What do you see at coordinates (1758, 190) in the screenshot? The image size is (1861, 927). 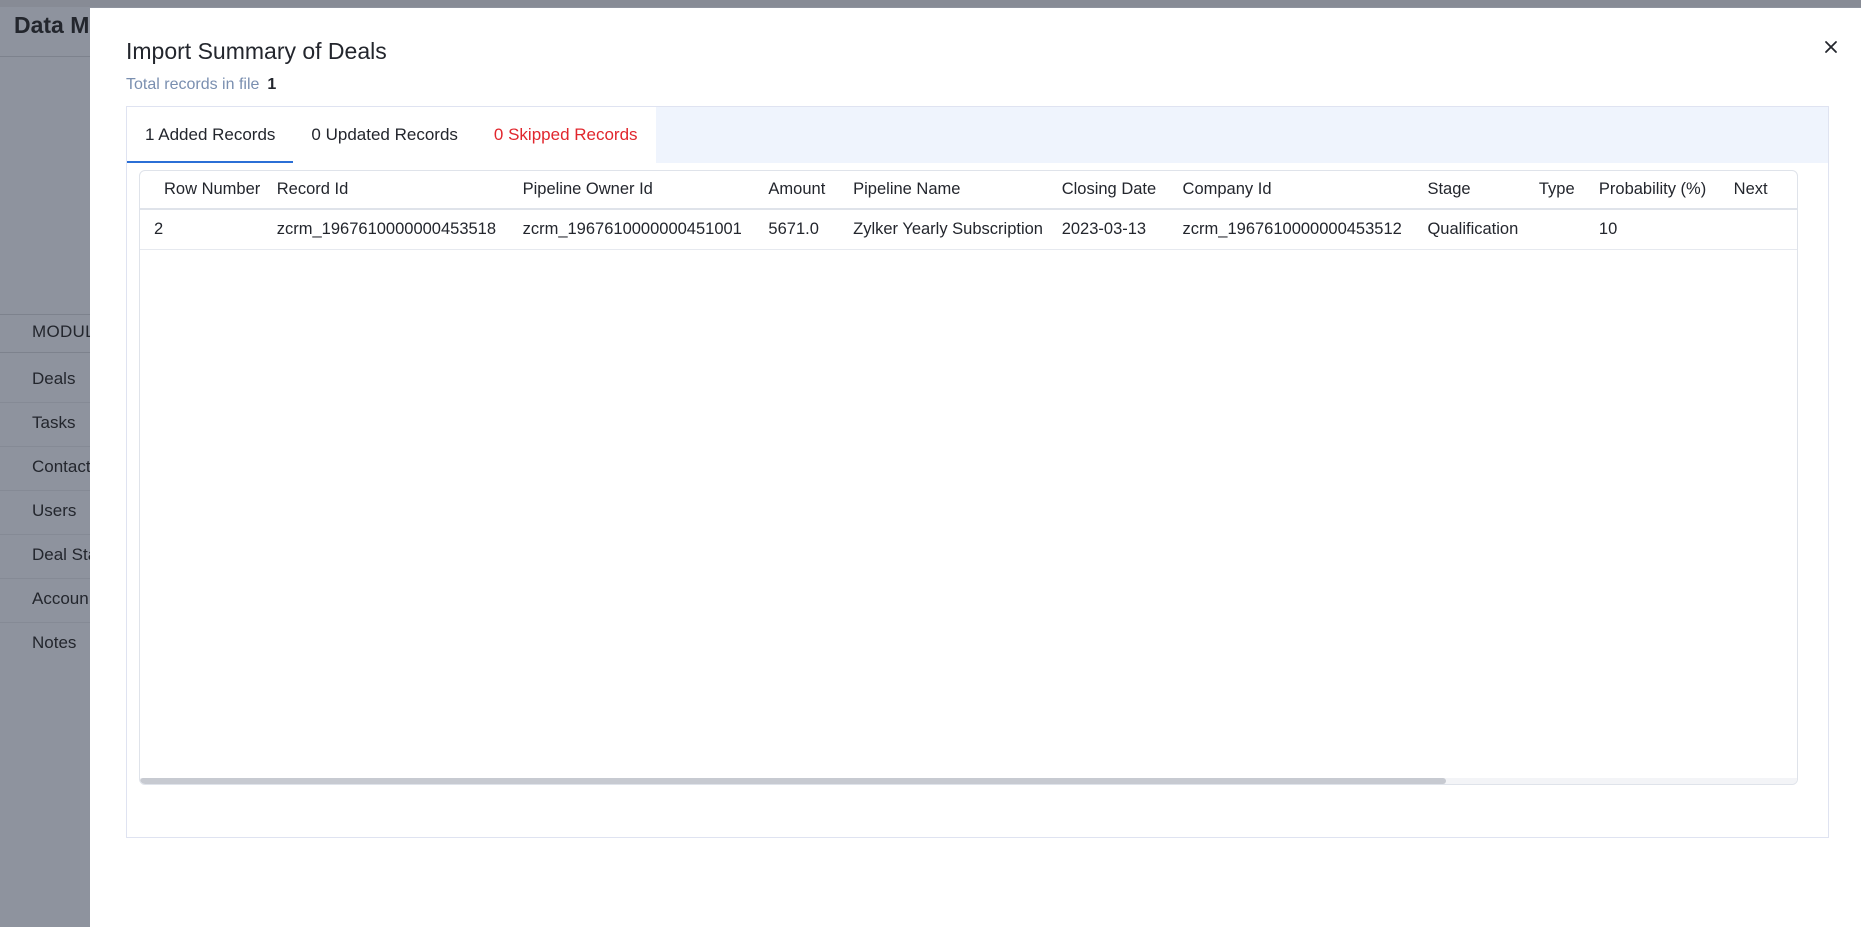 I see `column-header-next: Next` at bounding box center [1758, 190].